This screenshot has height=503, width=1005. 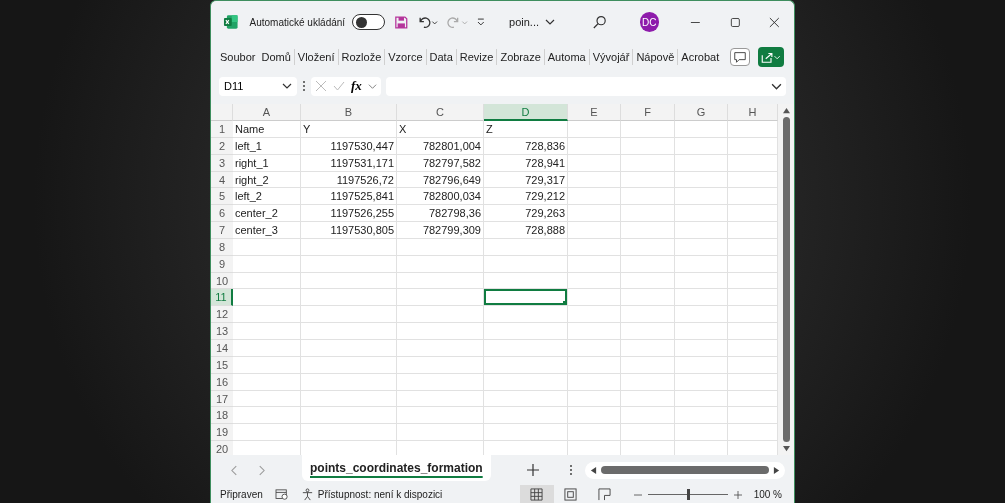 I want to click on table-cell: 729,212, so click(x=526, y=197).